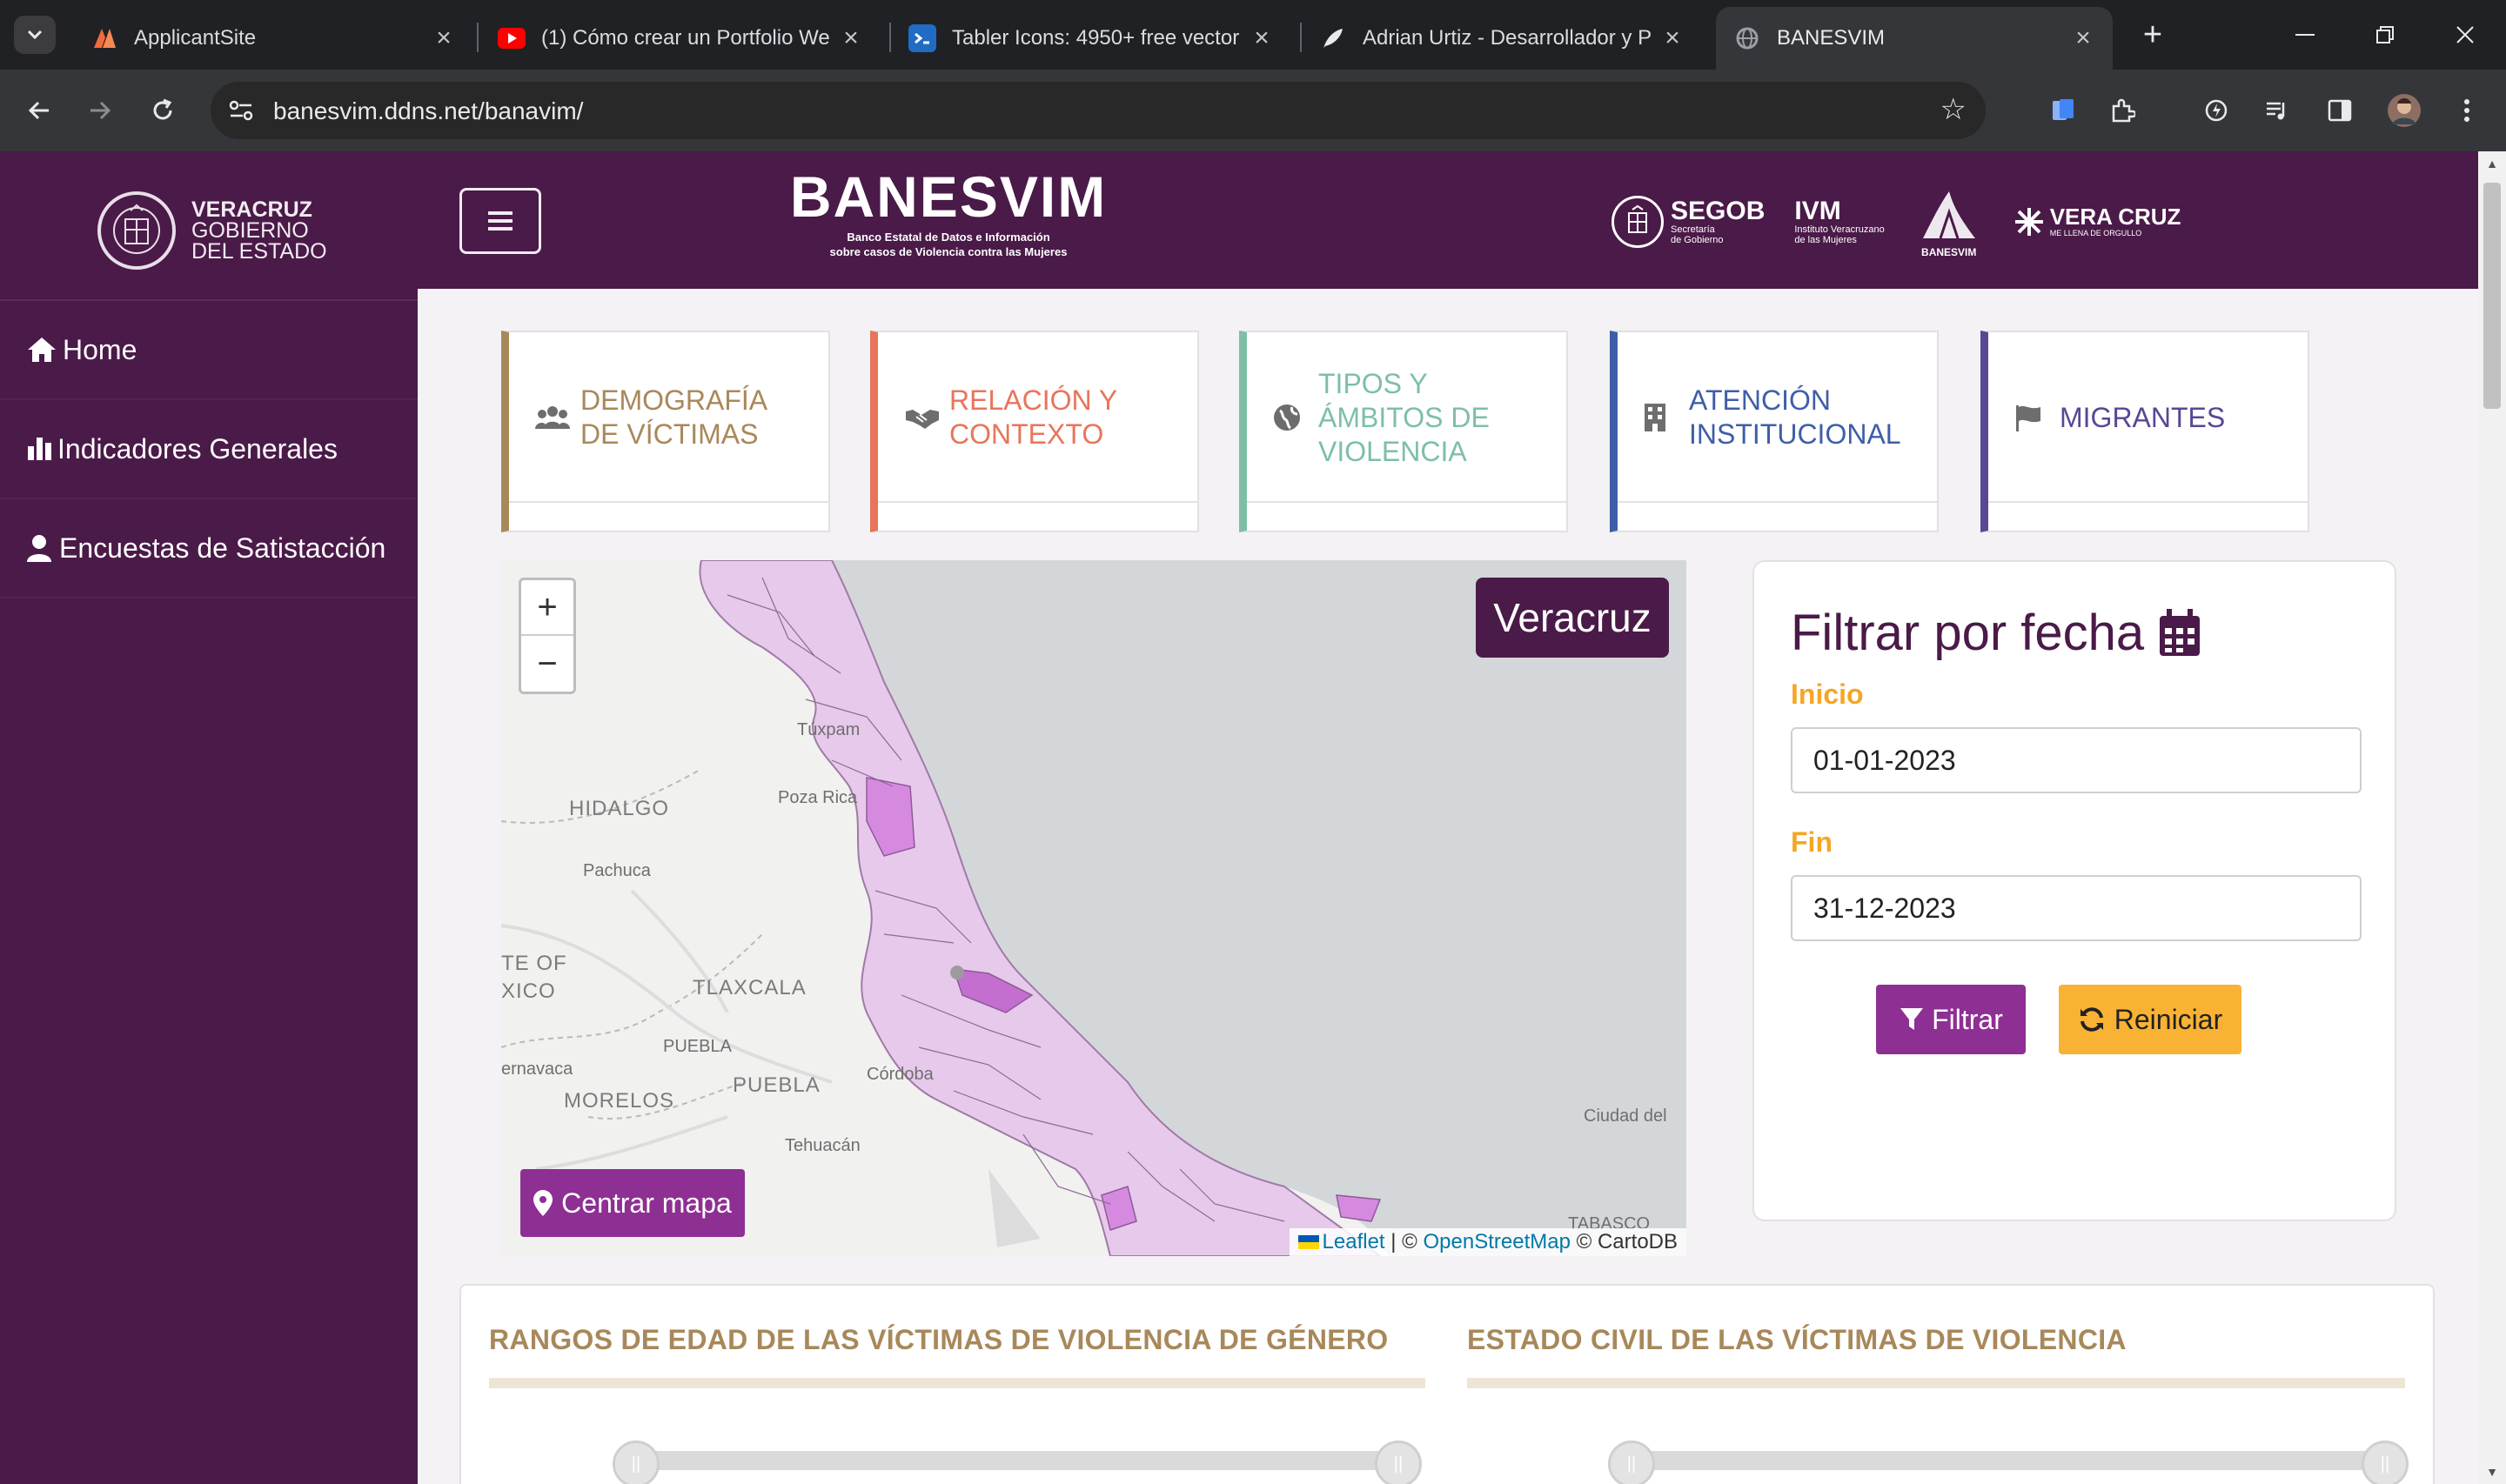 The height and width of the screenshot is (1484, 2506). I want to click on tab-banesvim: BANESVIM ×, so click(1914, 38).